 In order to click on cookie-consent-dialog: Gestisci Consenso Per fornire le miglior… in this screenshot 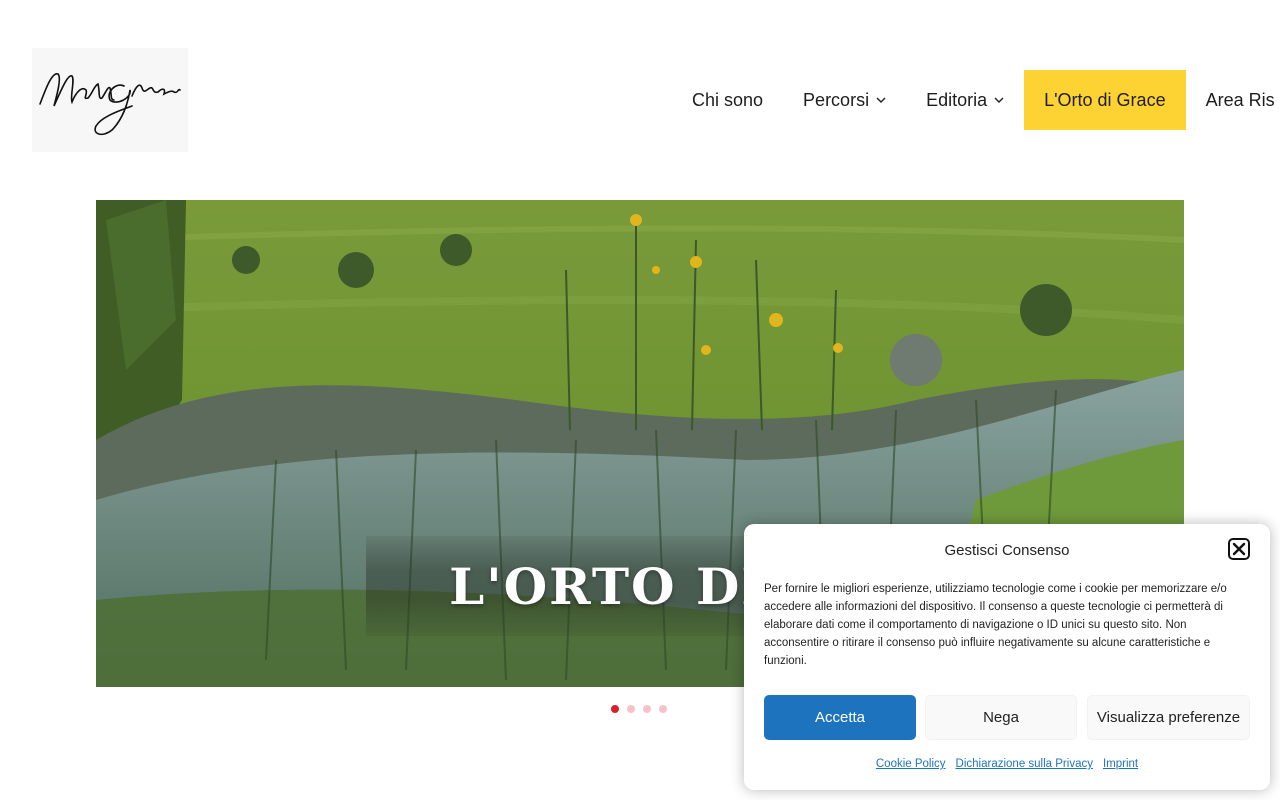, I will do `click(1007, 657)`.